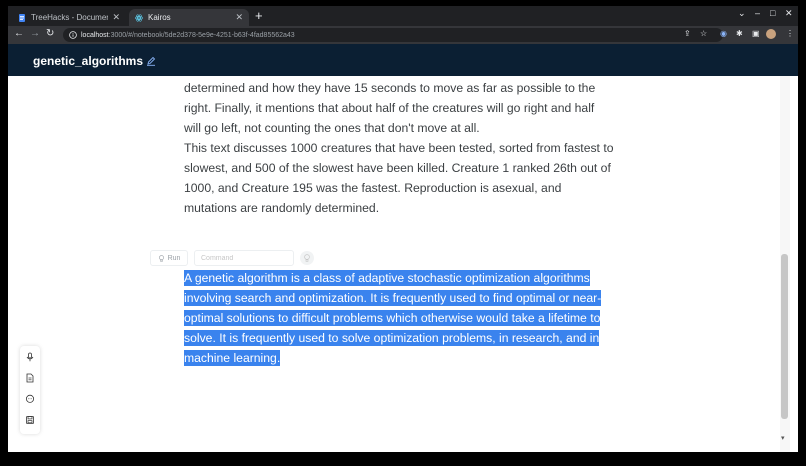  What do you see at coordinates (30, 390) in the screenshot?
I see `side-toolbar` at bounding box center [30, 390].